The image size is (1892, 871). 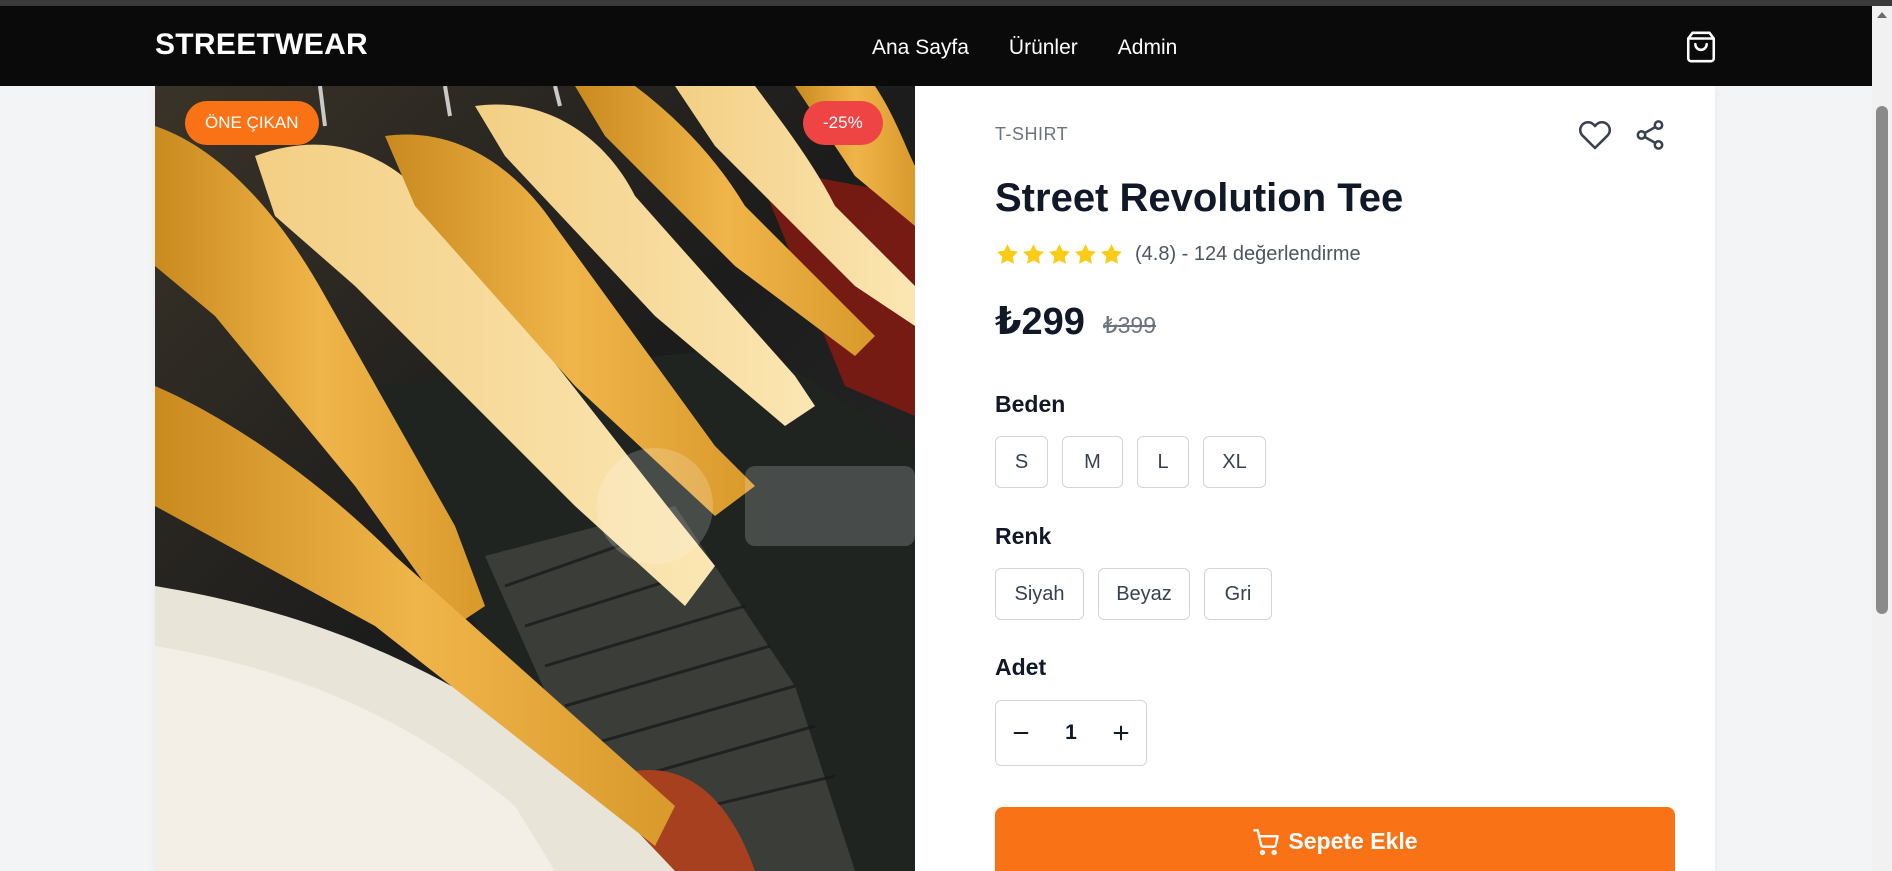 I want to click on size-option-s: S, so click(x=1021, y=462).